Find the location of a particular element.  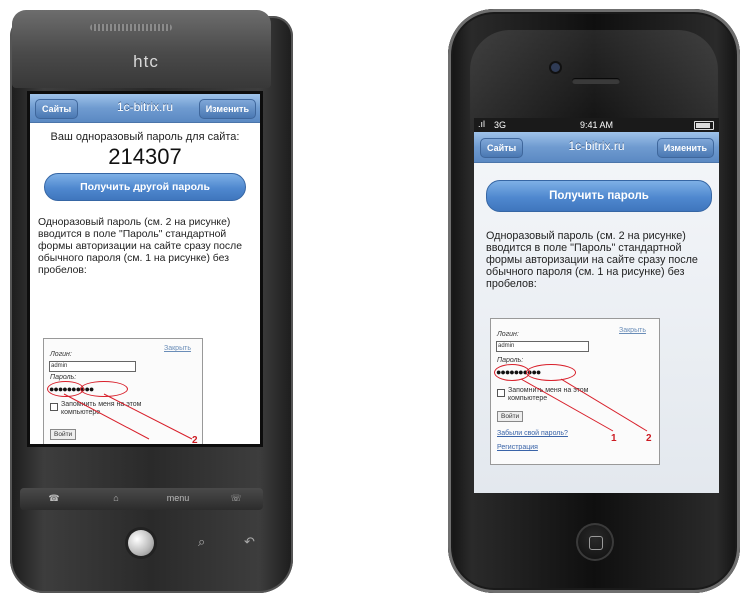

otp-label: Ваш одноразовый пароль для сайта: is located at coordinates (145, 137).